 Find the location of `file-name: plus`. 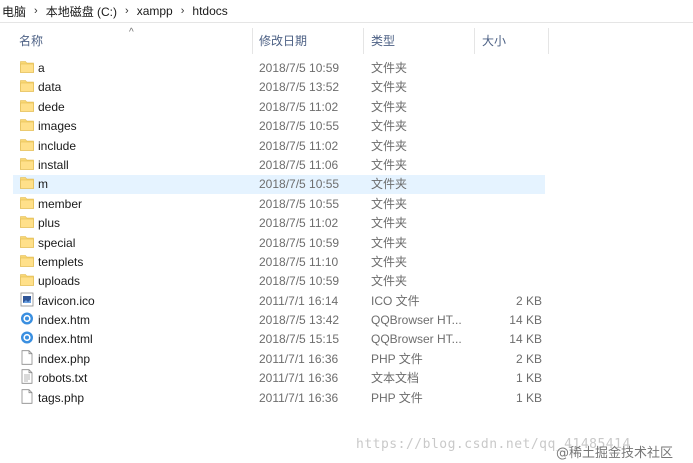

file-name: plus is located at coordinates (49, 223).